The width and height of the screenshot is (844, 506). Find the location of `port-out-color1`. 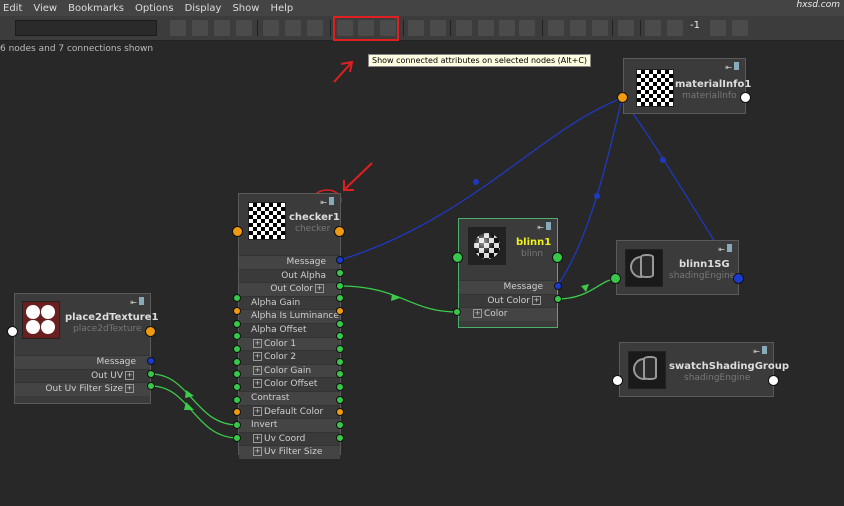

port-out-color1 is located at coordinates (340, 336).